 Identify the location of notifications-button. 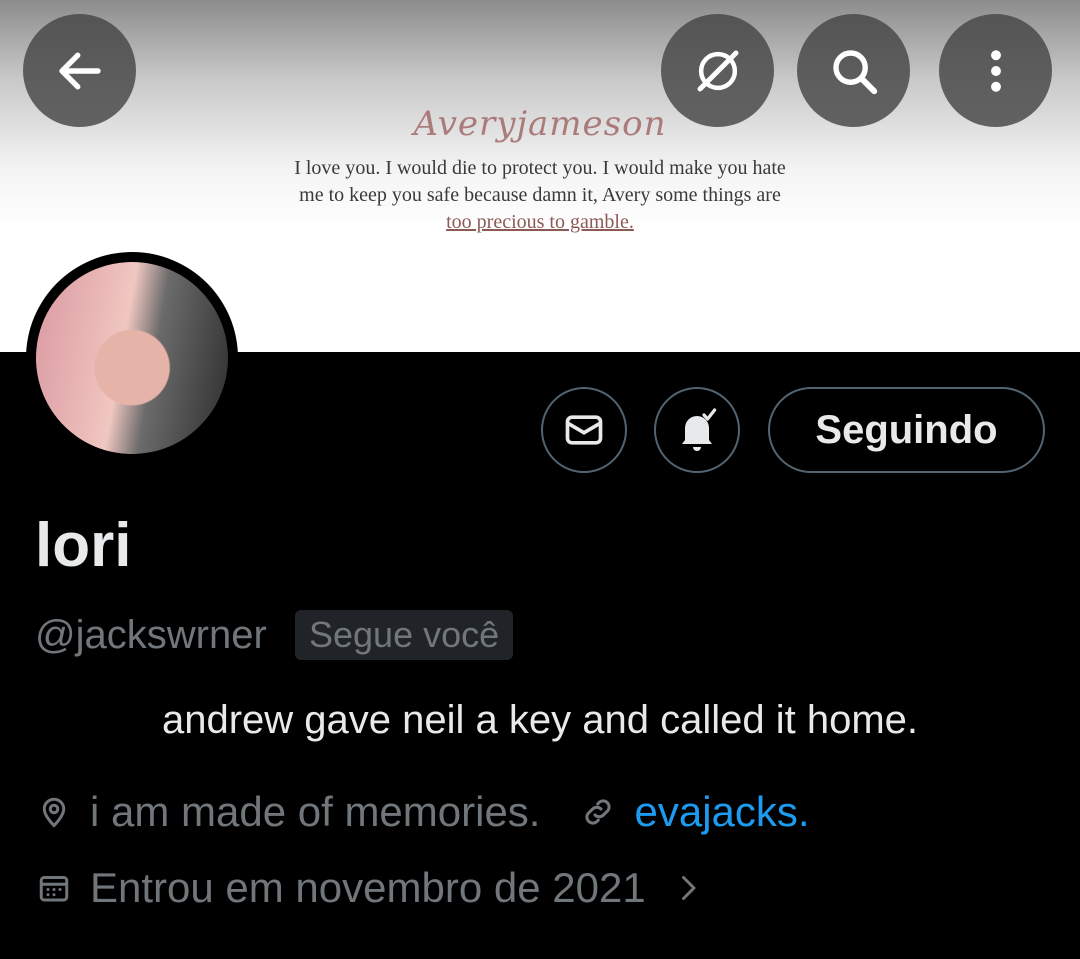
(697, 430).